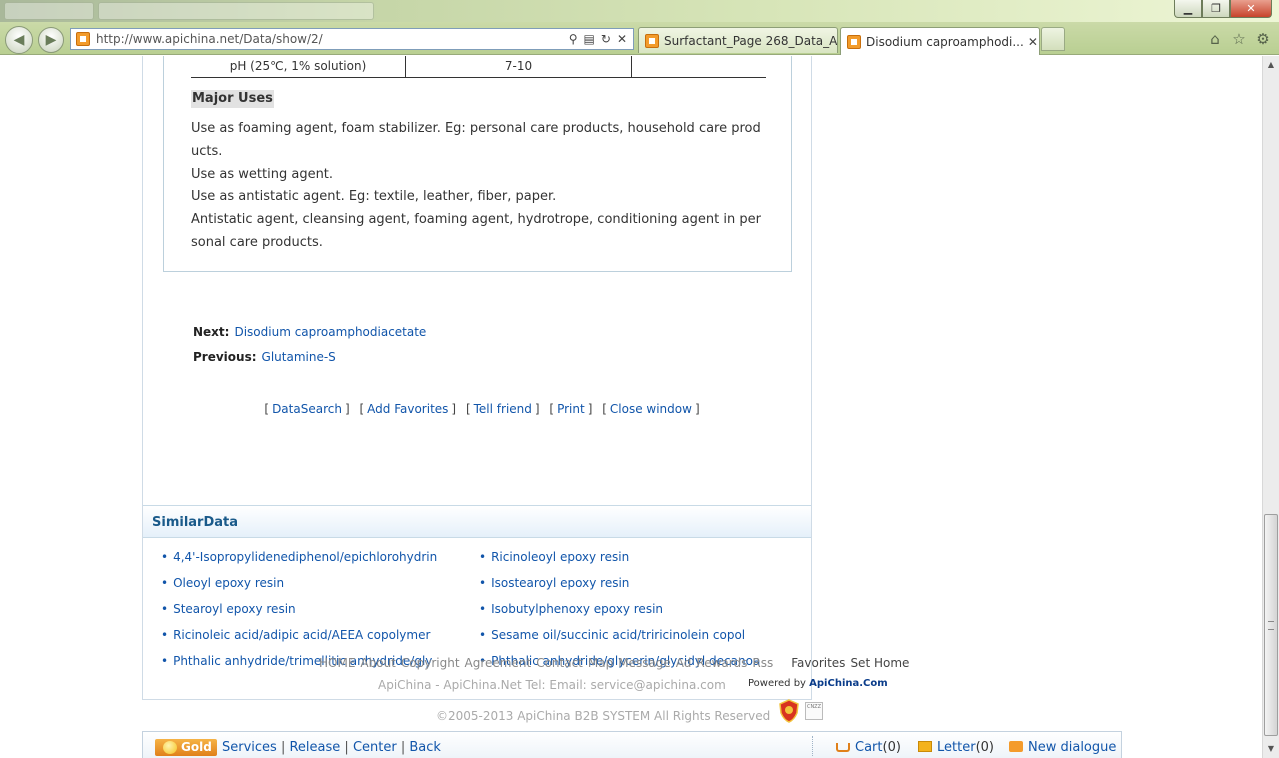  I want to click on forward-button: ▶, so click(51, 40).